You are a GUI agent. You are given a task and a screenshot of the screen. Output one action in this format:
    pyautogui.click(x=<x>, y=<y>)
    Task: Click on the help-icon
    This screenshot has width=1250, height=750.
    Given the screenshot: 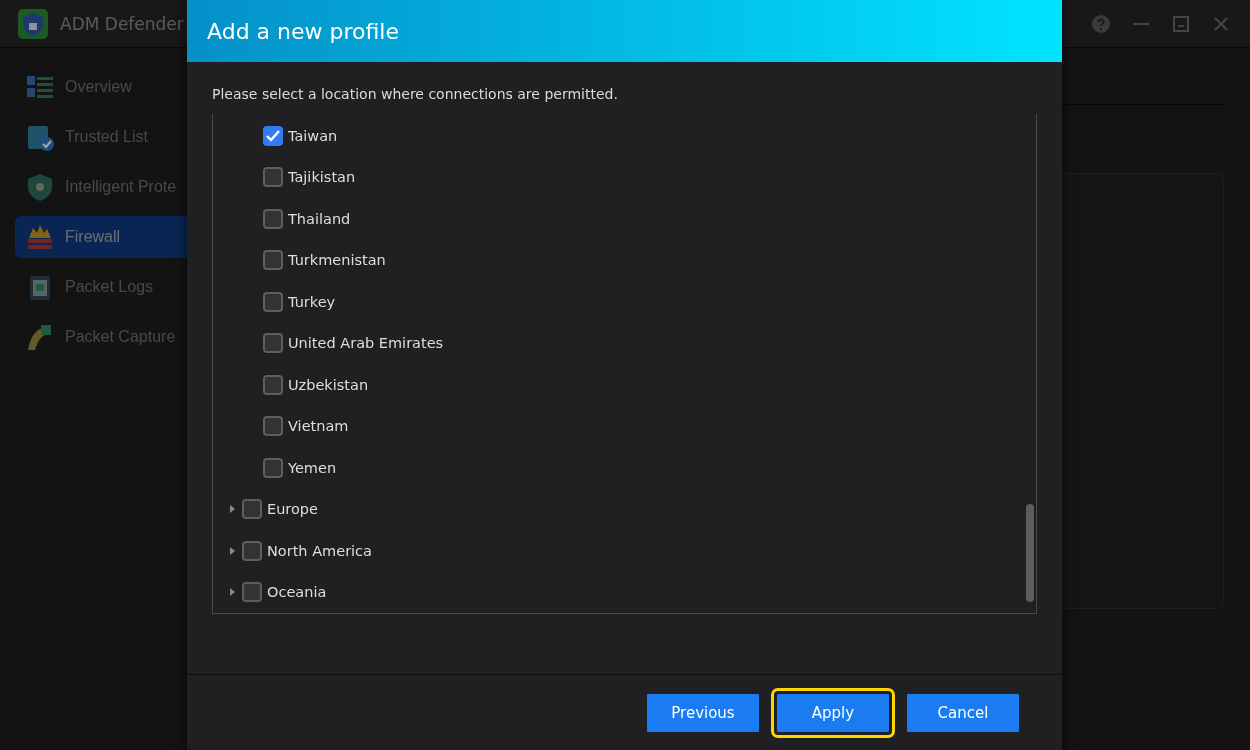 What is the action you would take?
    pyautogui.click(x=1101, y=23)
    